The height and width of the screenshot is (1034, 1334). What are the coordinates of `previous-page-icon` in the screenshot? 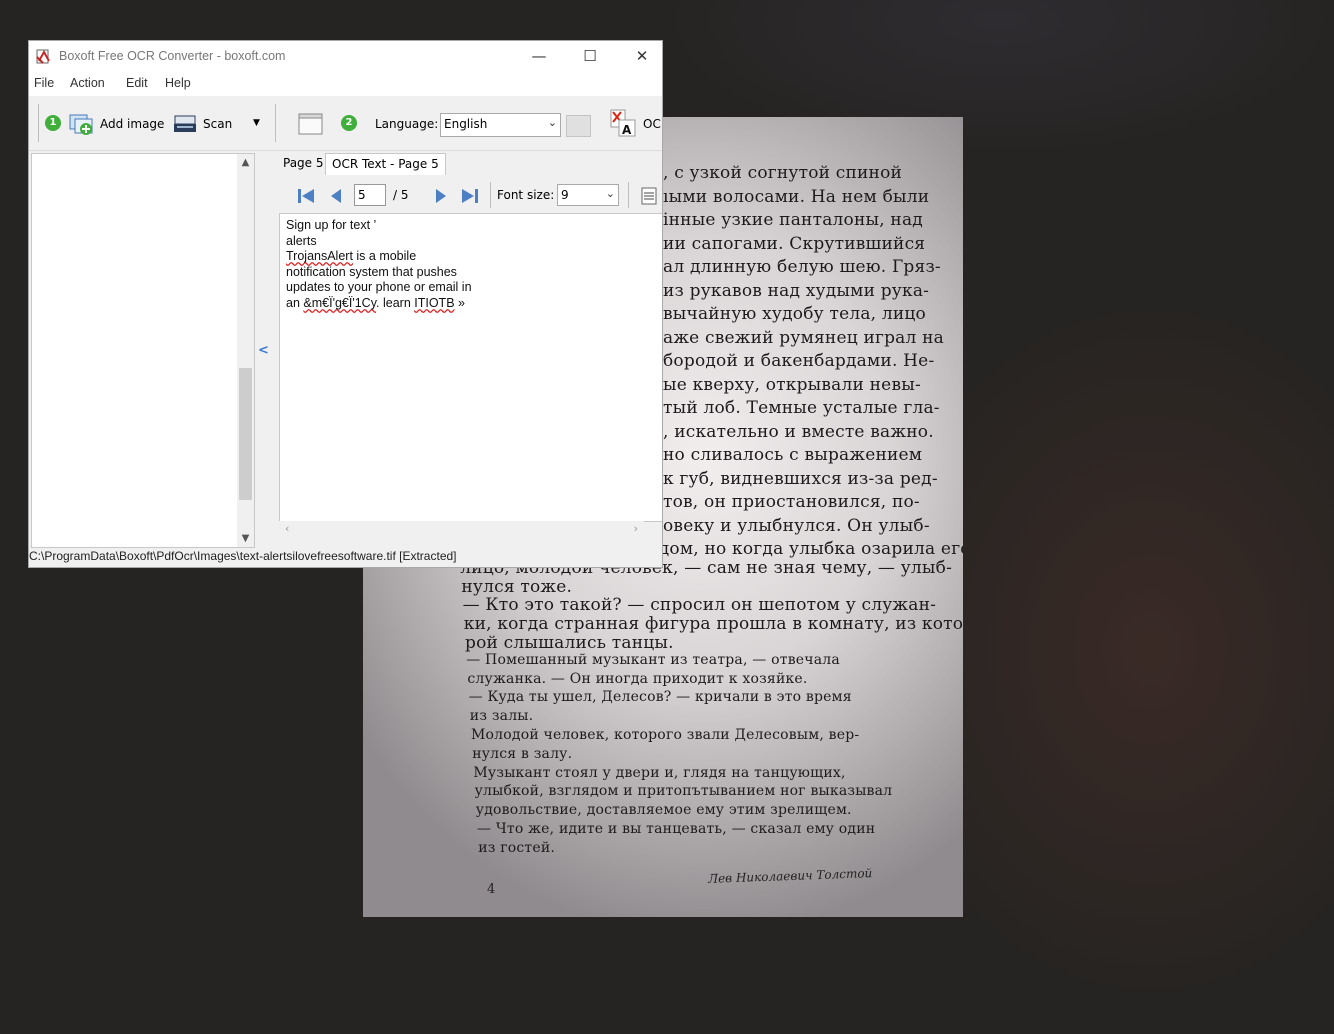 It's located at (336, 196).